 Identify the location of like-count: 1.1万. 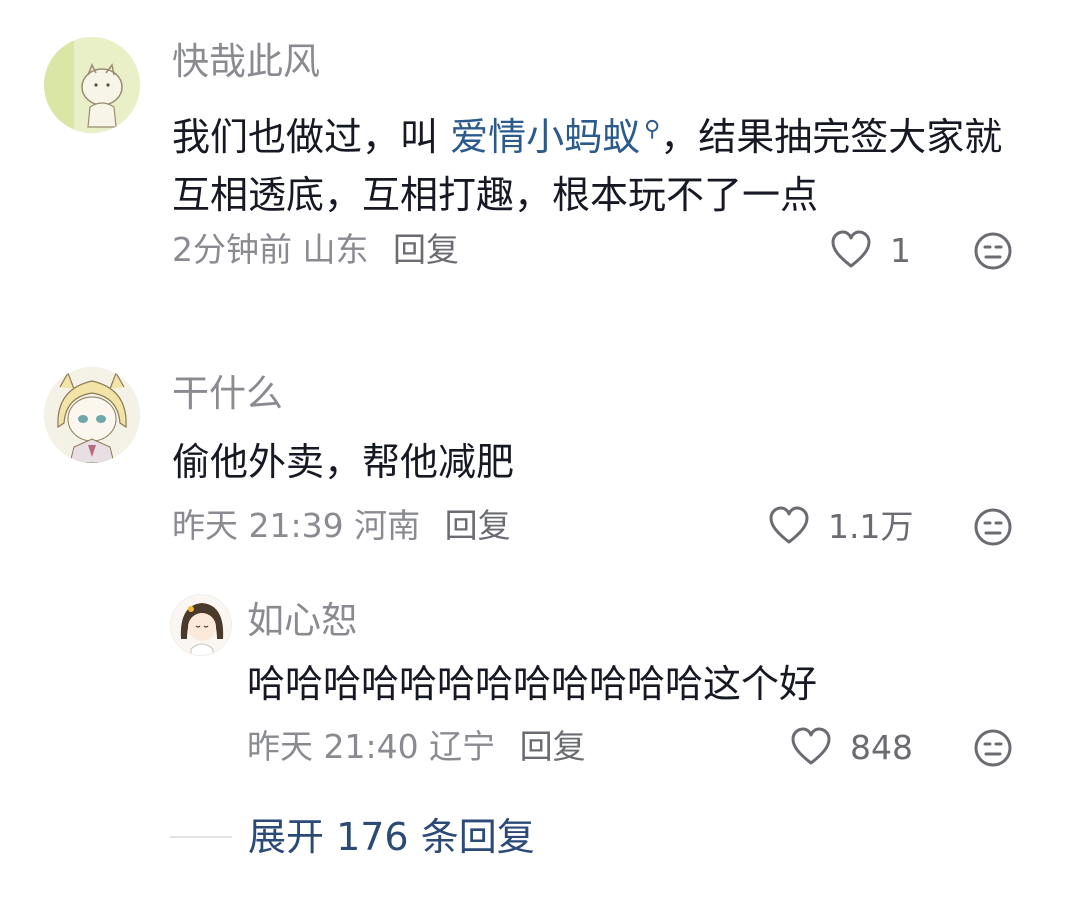
(871, 526).